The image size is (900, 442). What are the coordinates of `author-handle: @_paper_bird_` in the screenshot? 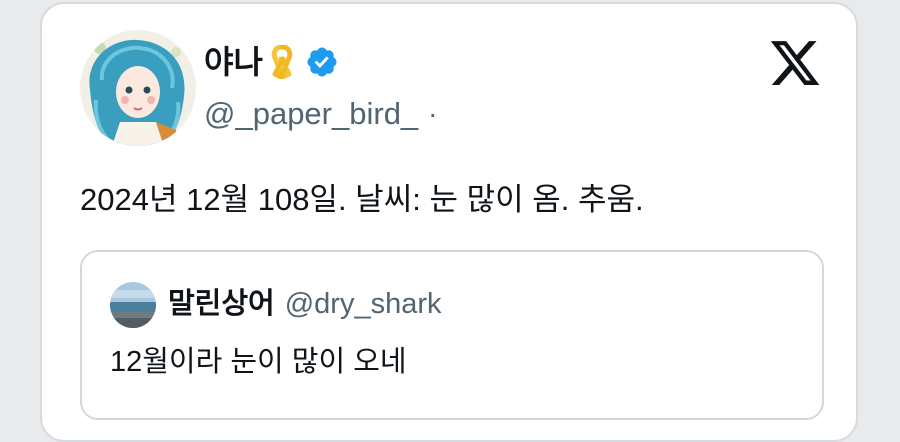 It's located at (311, 114).